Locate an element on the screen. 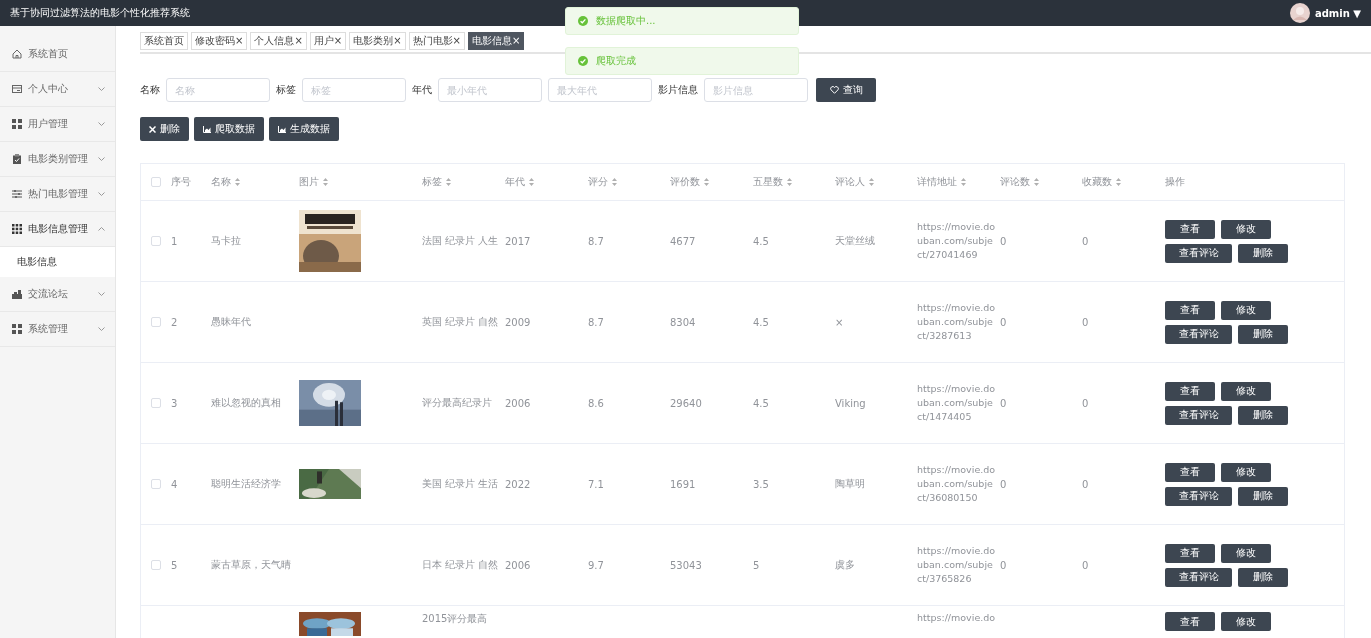 Image resolution: width=1371 pixels, height=638 pixels. page-tab: 修改密码× is located at coordinates (219, 41).